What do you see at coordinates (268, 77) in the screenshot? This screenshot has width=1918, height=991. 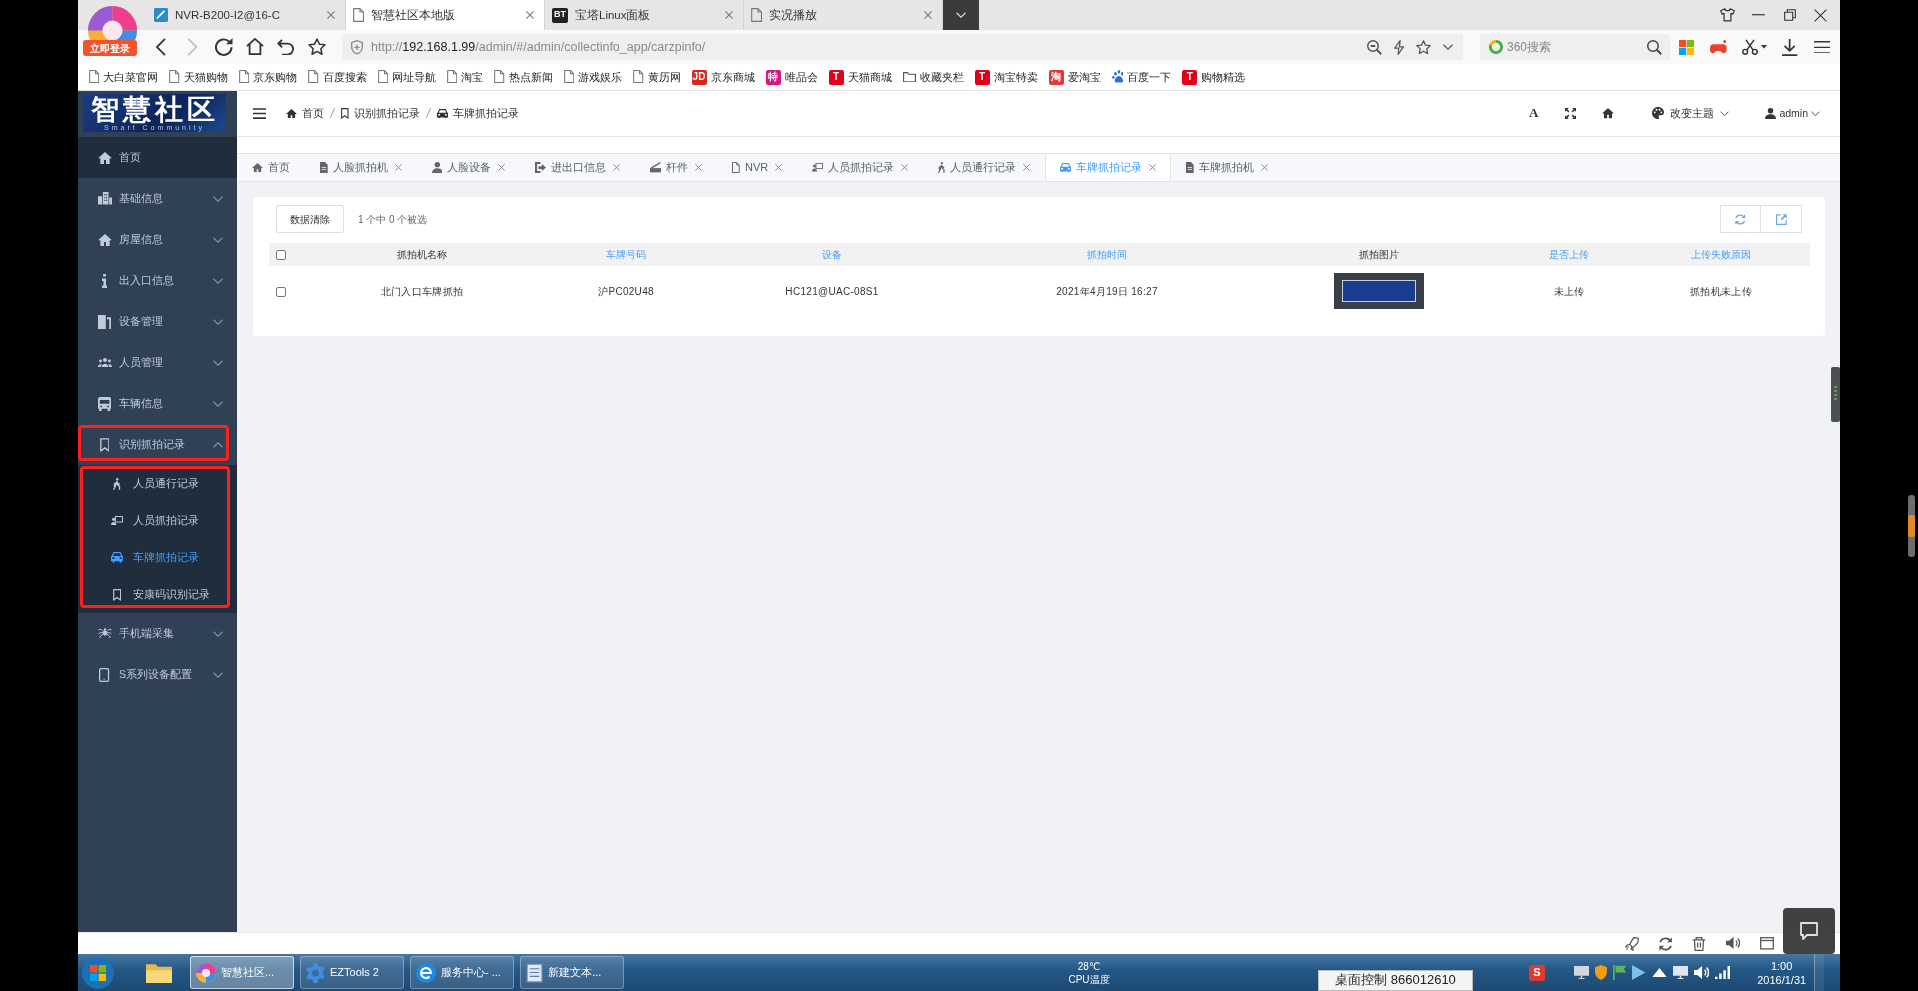 I see `bookmark-link: 京东购物` at bounding box center [268, 77].